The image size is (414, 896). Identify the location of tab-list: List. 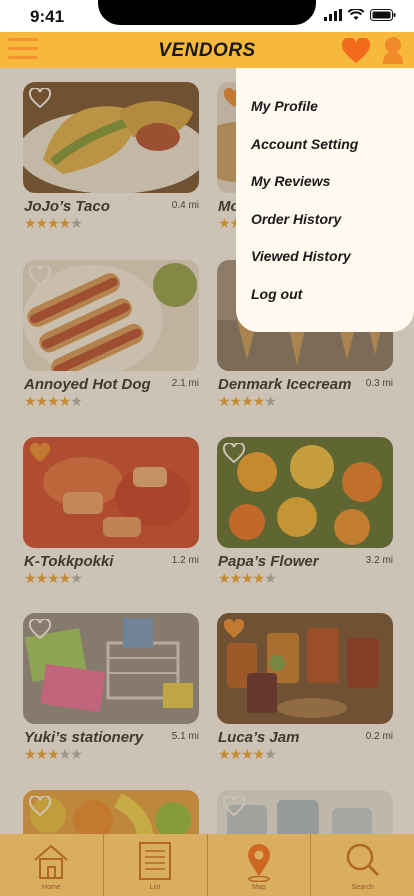
(156, 865).